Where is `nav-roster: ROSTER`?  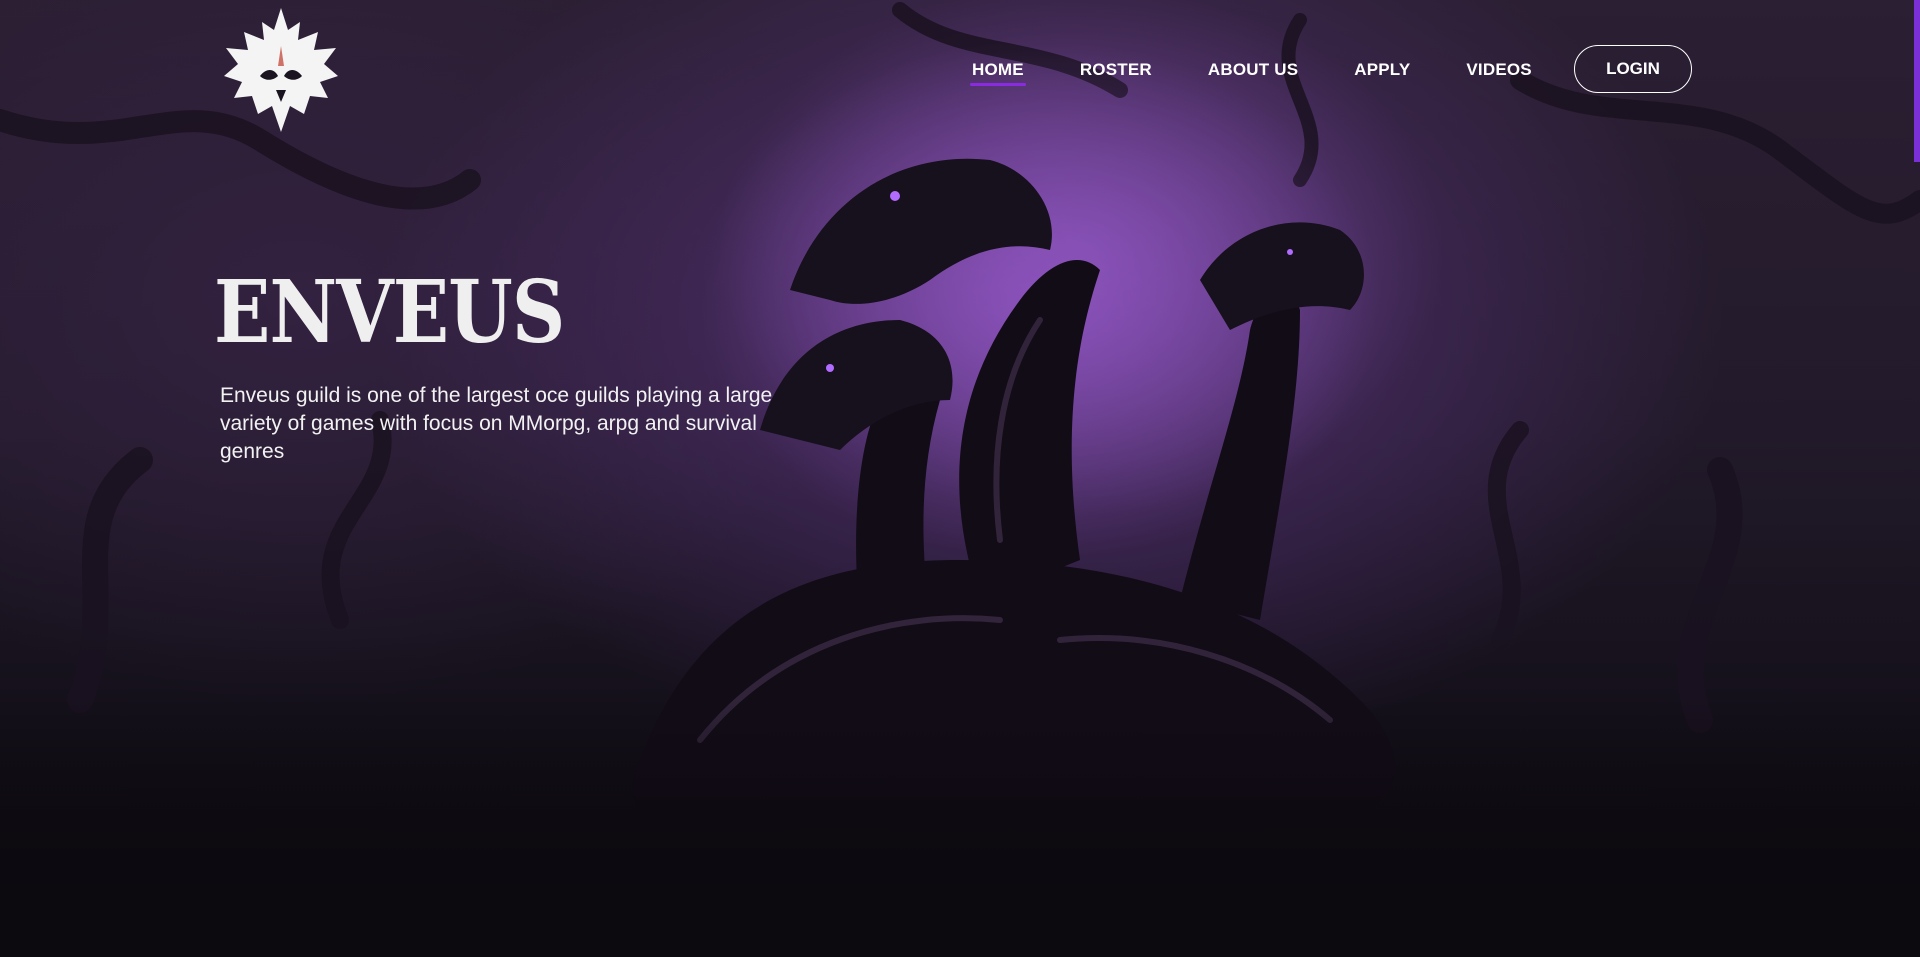 nav-roster: ROSTER is located at coordinates (1116, 70).